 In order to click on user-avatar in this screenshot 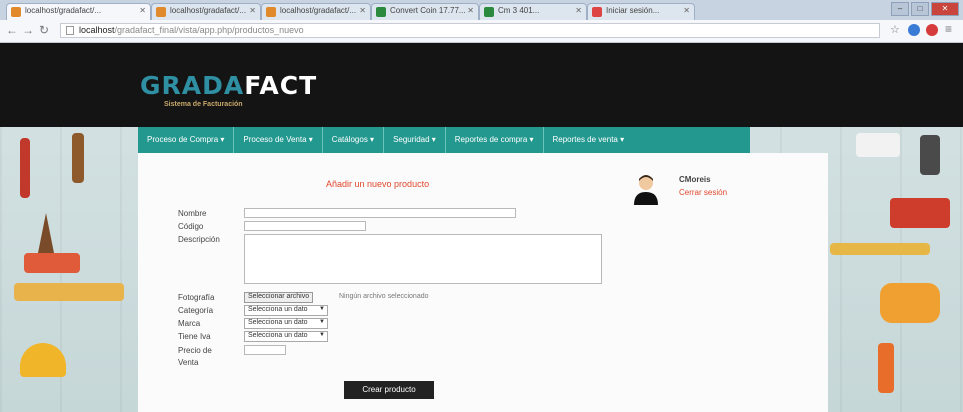, I will do `click(646, 190)`.